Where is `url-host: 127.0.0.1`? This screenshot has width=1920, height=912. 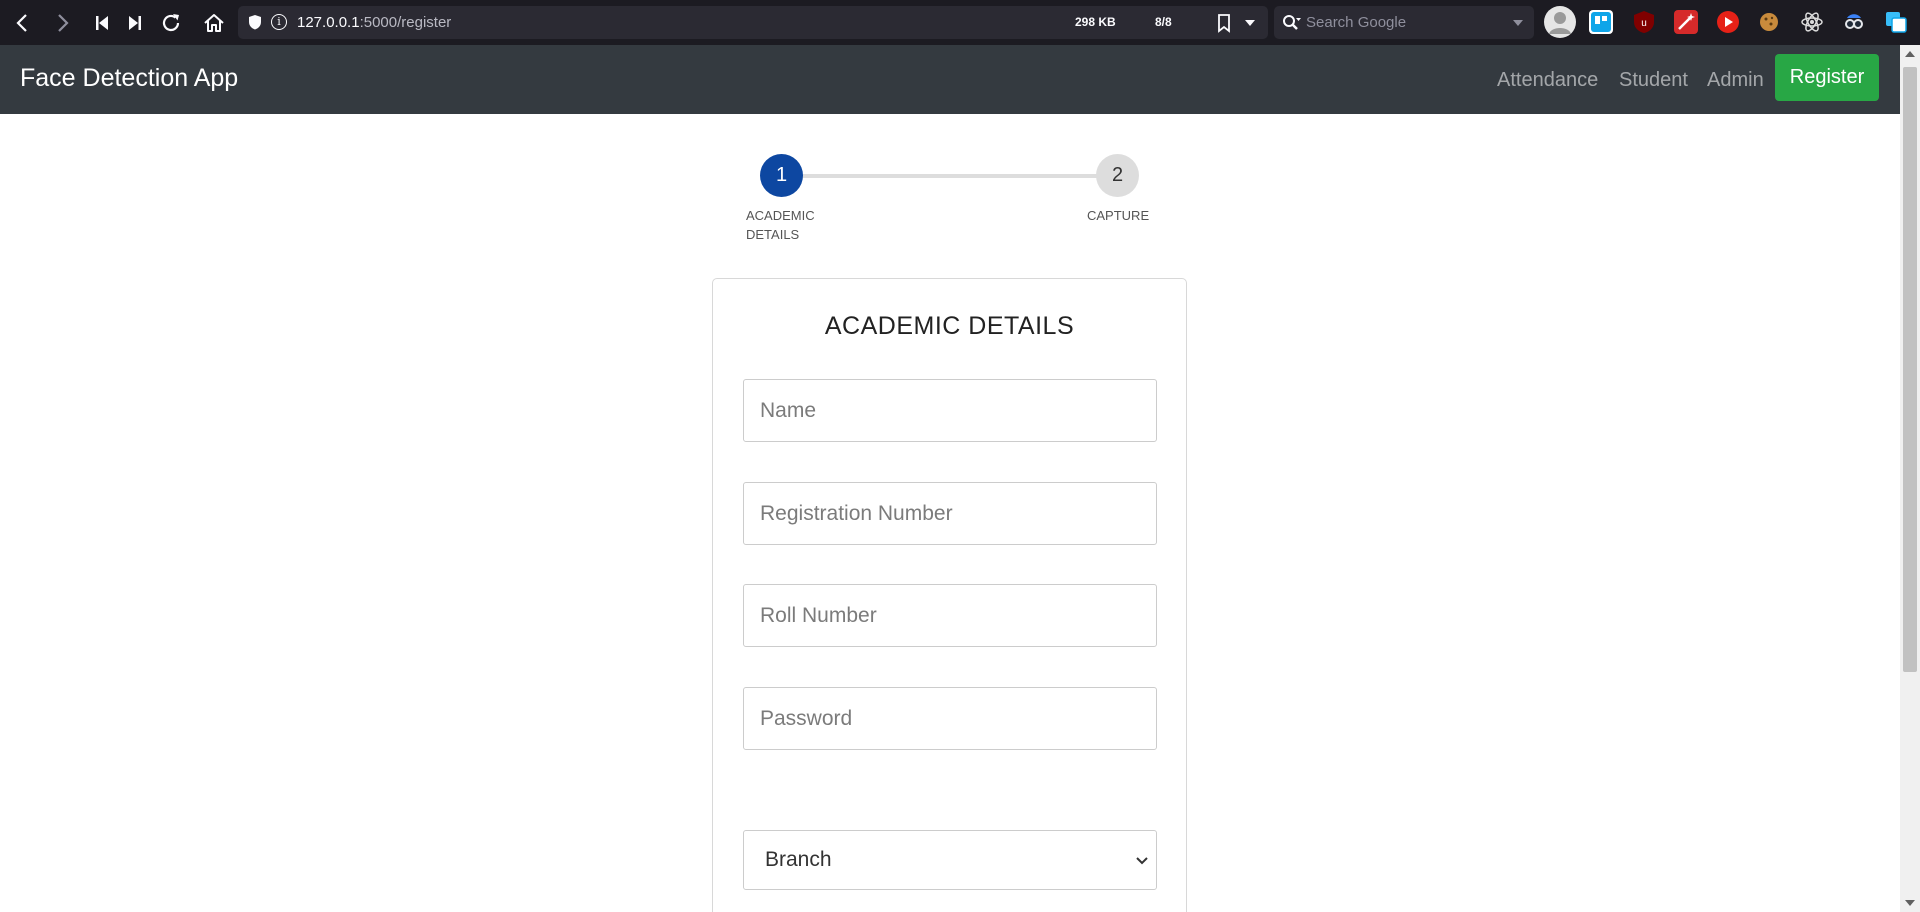 url-host: 127.0.0.1 is located at coordinates (328, 22).